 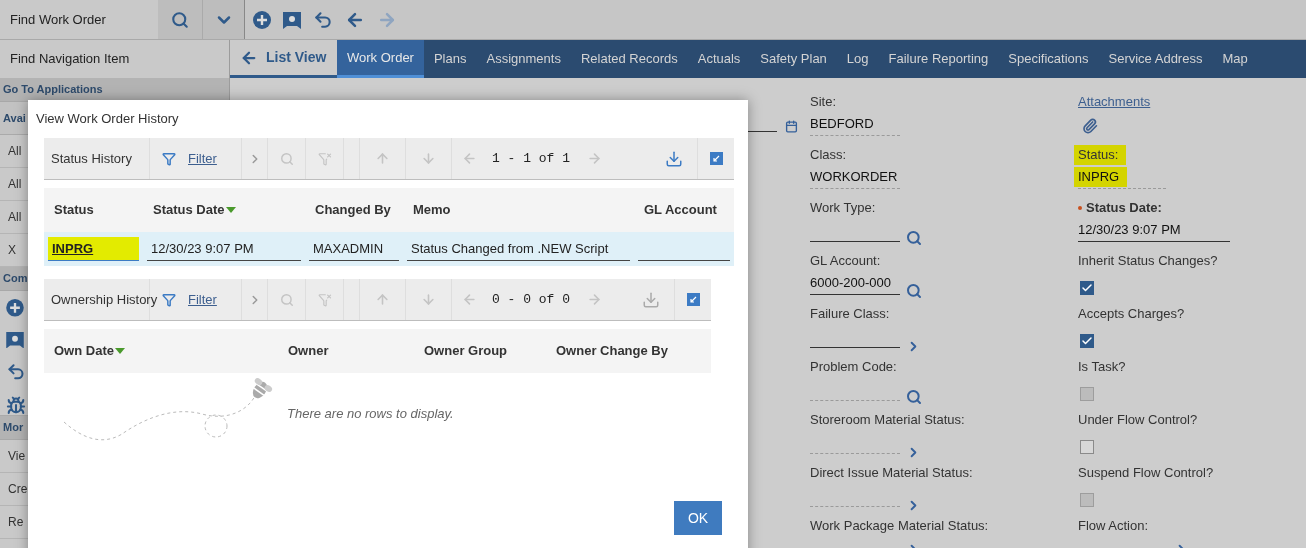 I want to click on field-label: GL Account:, so click(x=845, y=261).